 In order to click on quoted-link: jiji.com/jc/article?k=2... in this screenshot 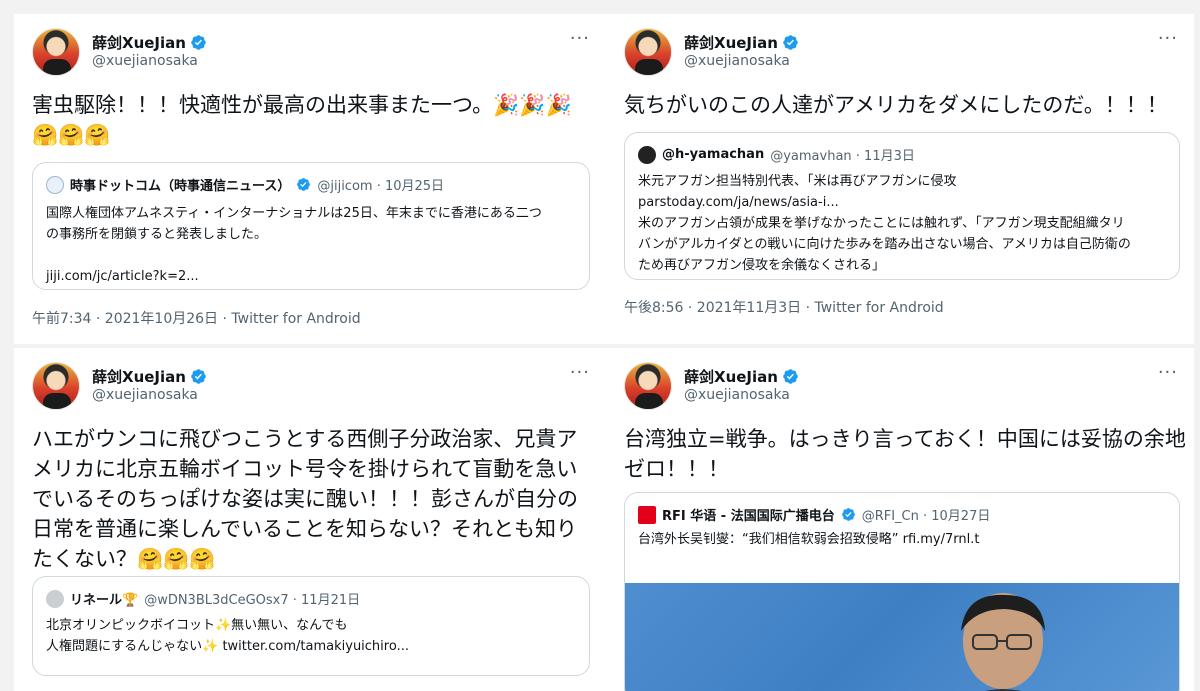, I will do `click(311, 276)`.